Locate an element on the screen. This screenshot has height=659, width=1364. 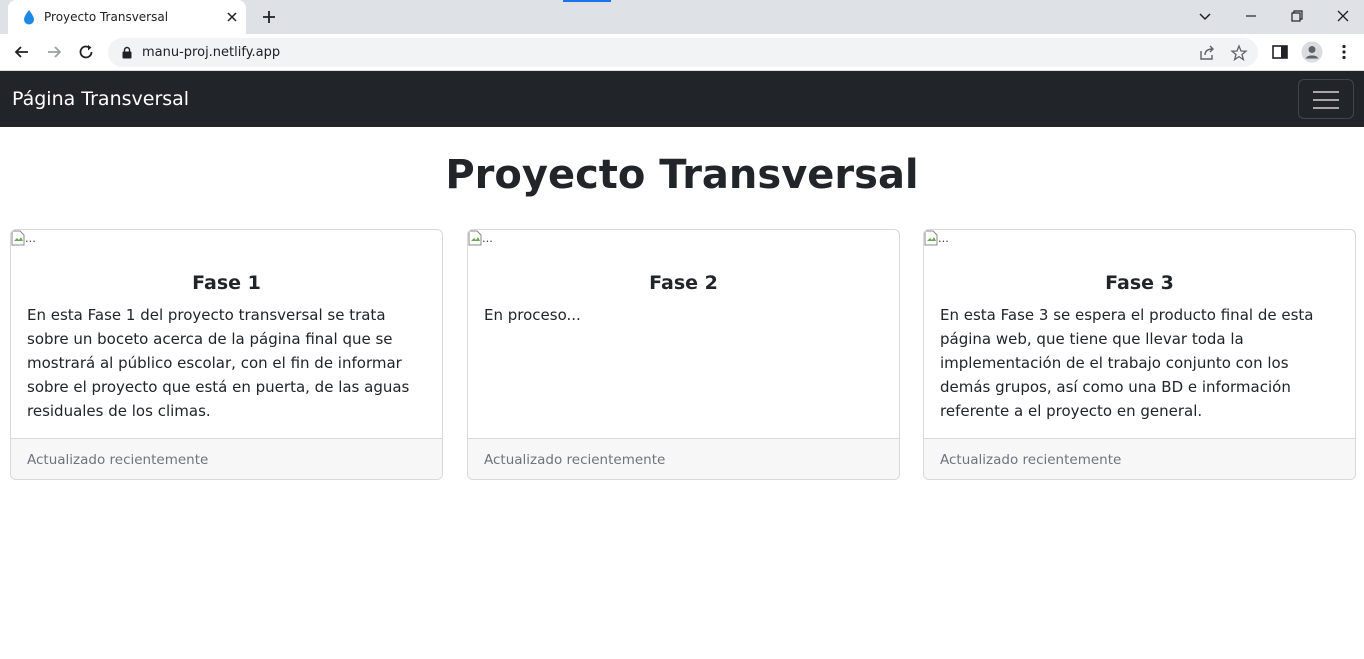
star-icon is located at coordinates (1239, 53).